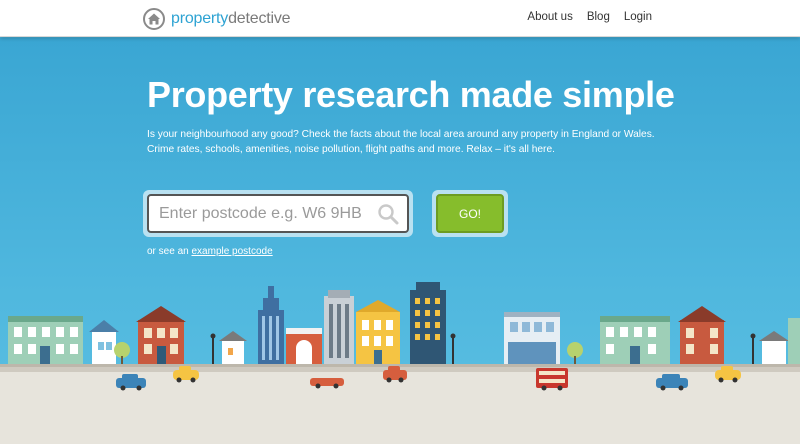 The width and height of the screenshot is (800, 444). I want to click on logo-text-property: property, so click(200, 18).